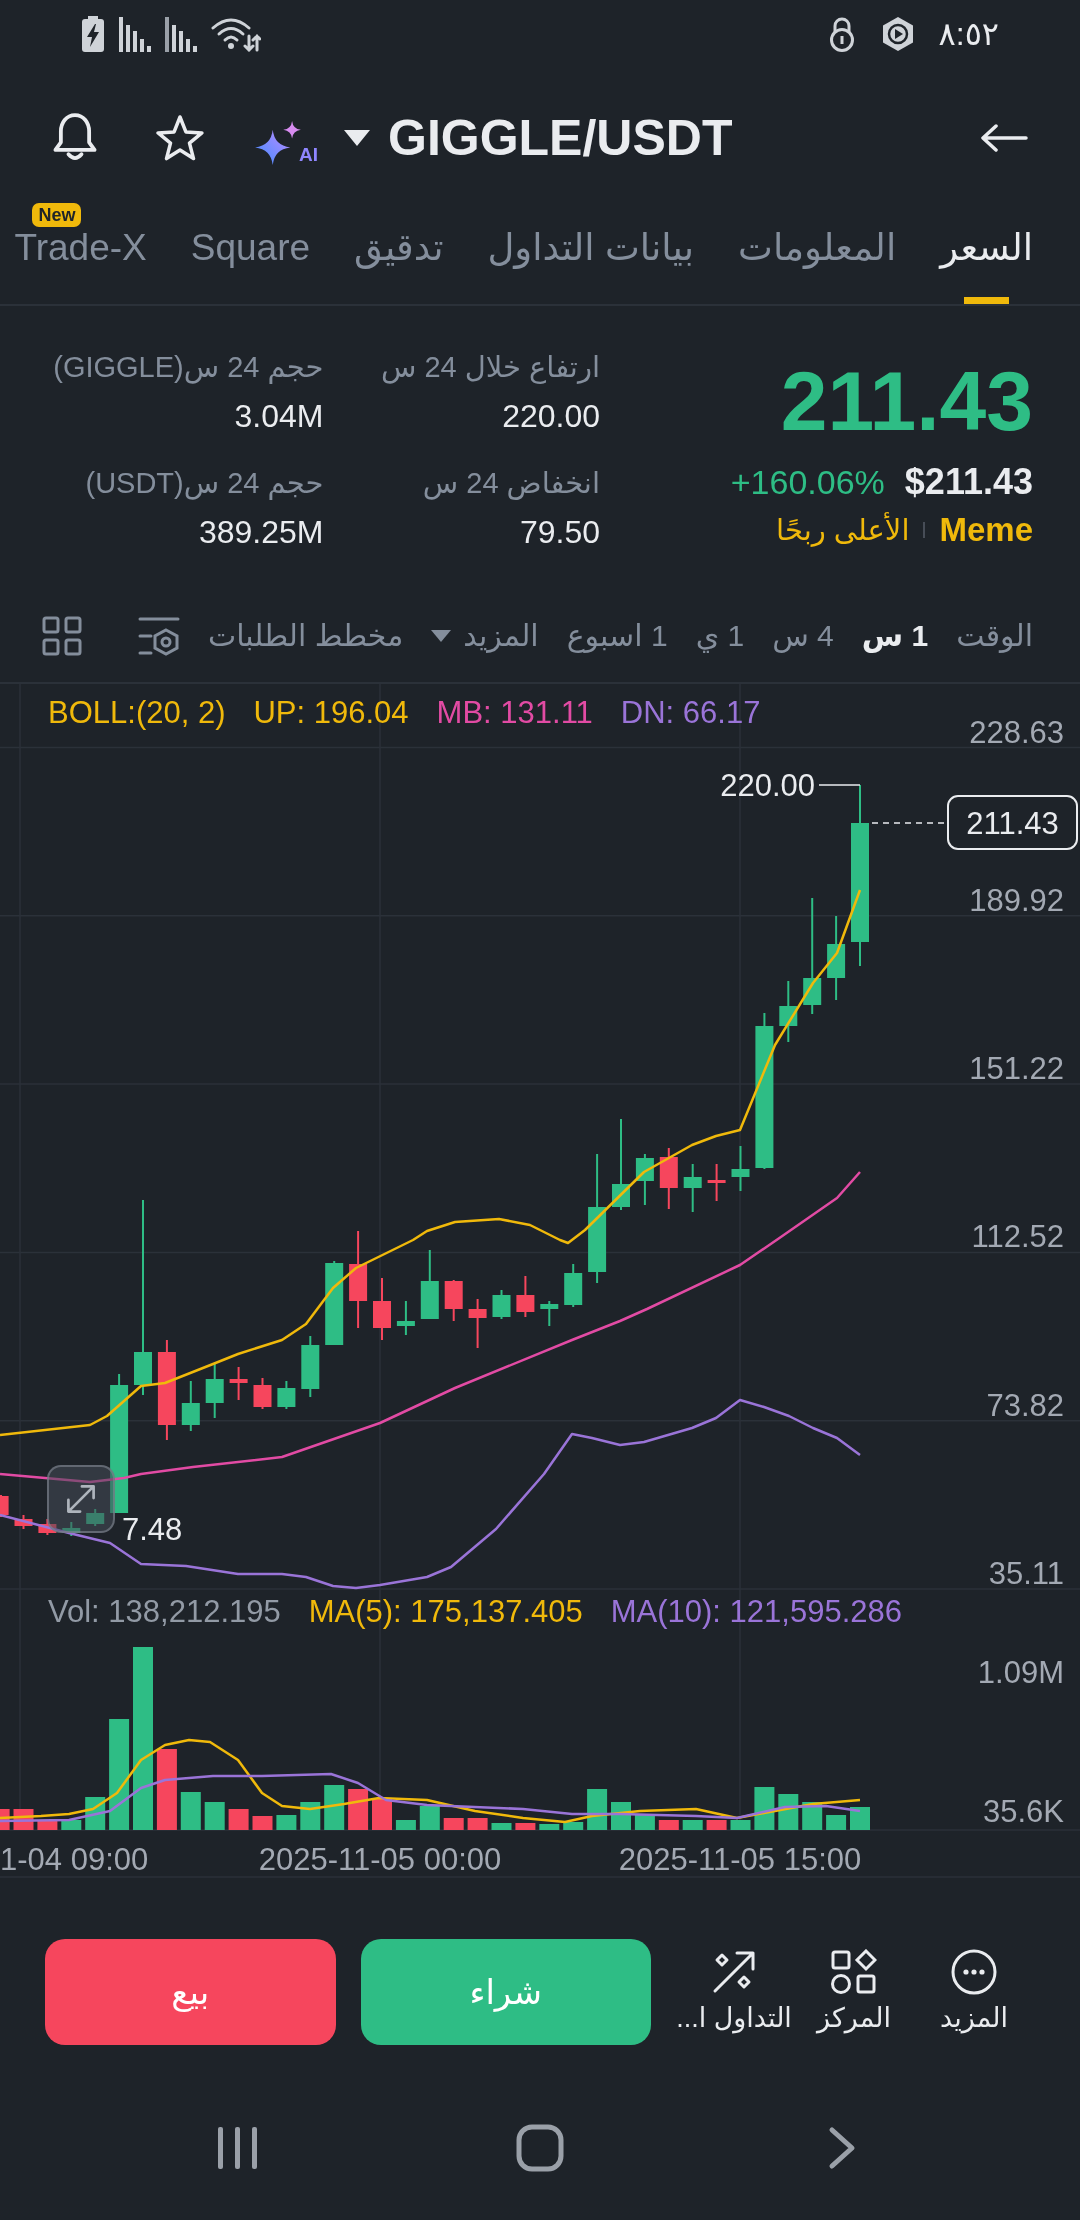 The image size is (1080, 2220). What do you see at coordinates (261, 532) in the screenshot?
I see `stat-value: 389.25M` at bounding box center [261, 532].